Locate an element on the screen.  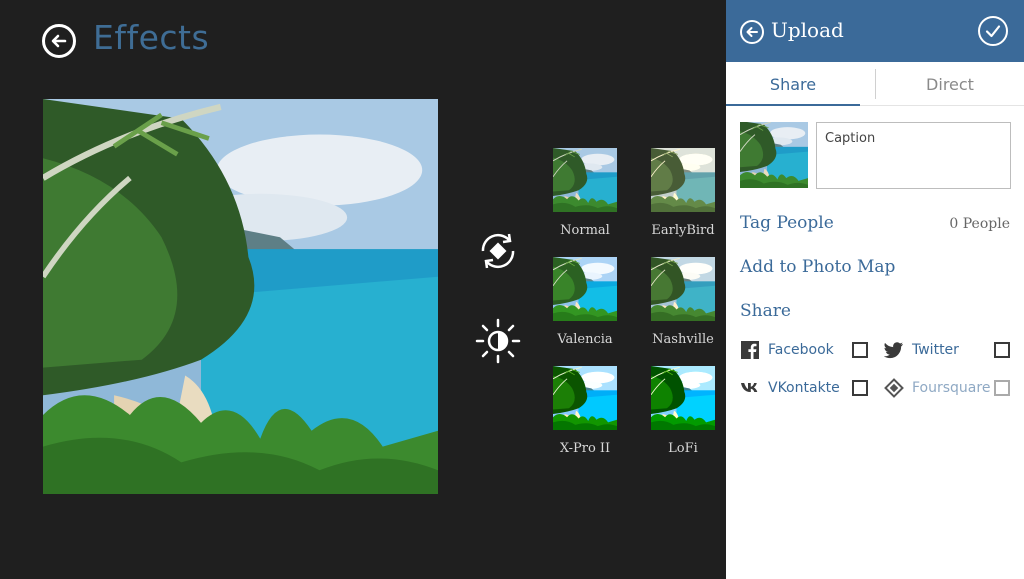
filter-xpro: X-Pro II is located at coordinates (585, 411).